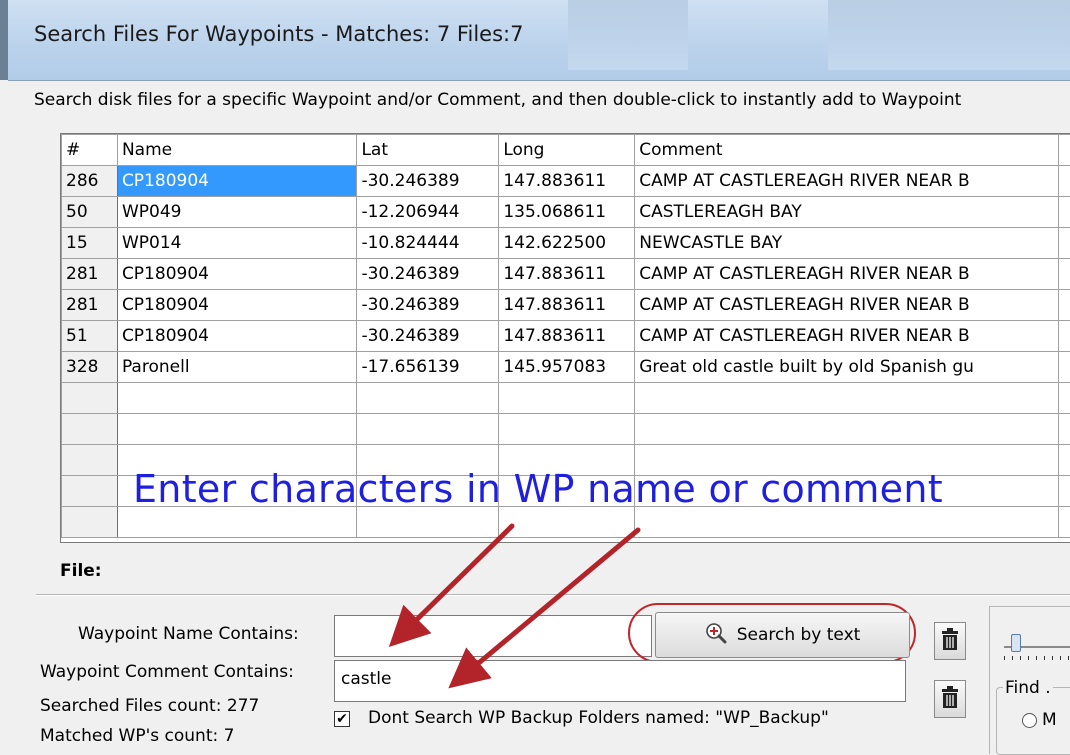 The height and width of the screenshot is (755, 1070). Describe the element at coordinates (90, 305) in the screenshot. I see `cell-number: 281` at that location.